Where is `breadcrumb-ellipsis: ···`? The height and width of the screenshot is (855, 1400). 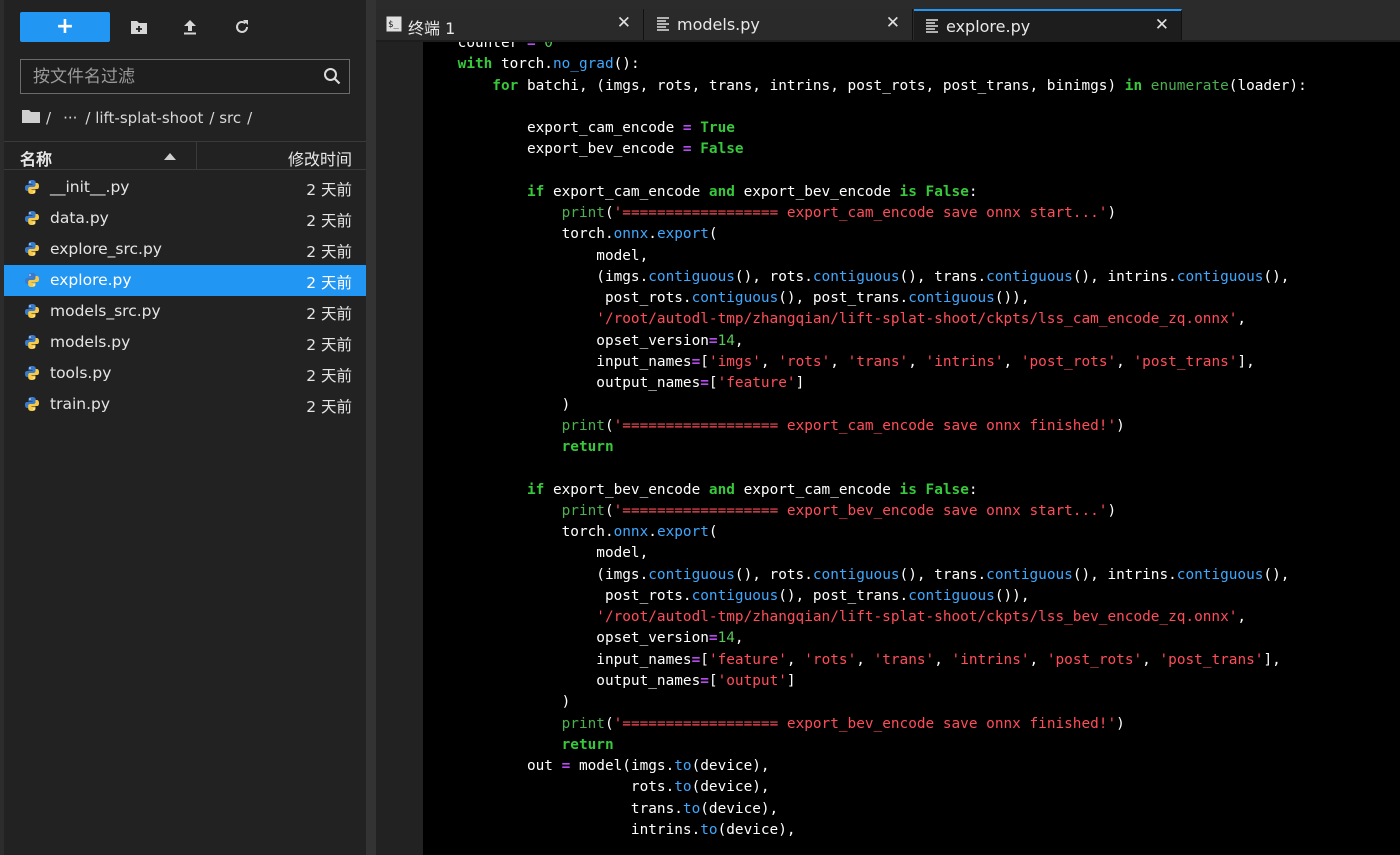 breadcrumb-ellipsis: ··· is located at coordinates (70, 118).